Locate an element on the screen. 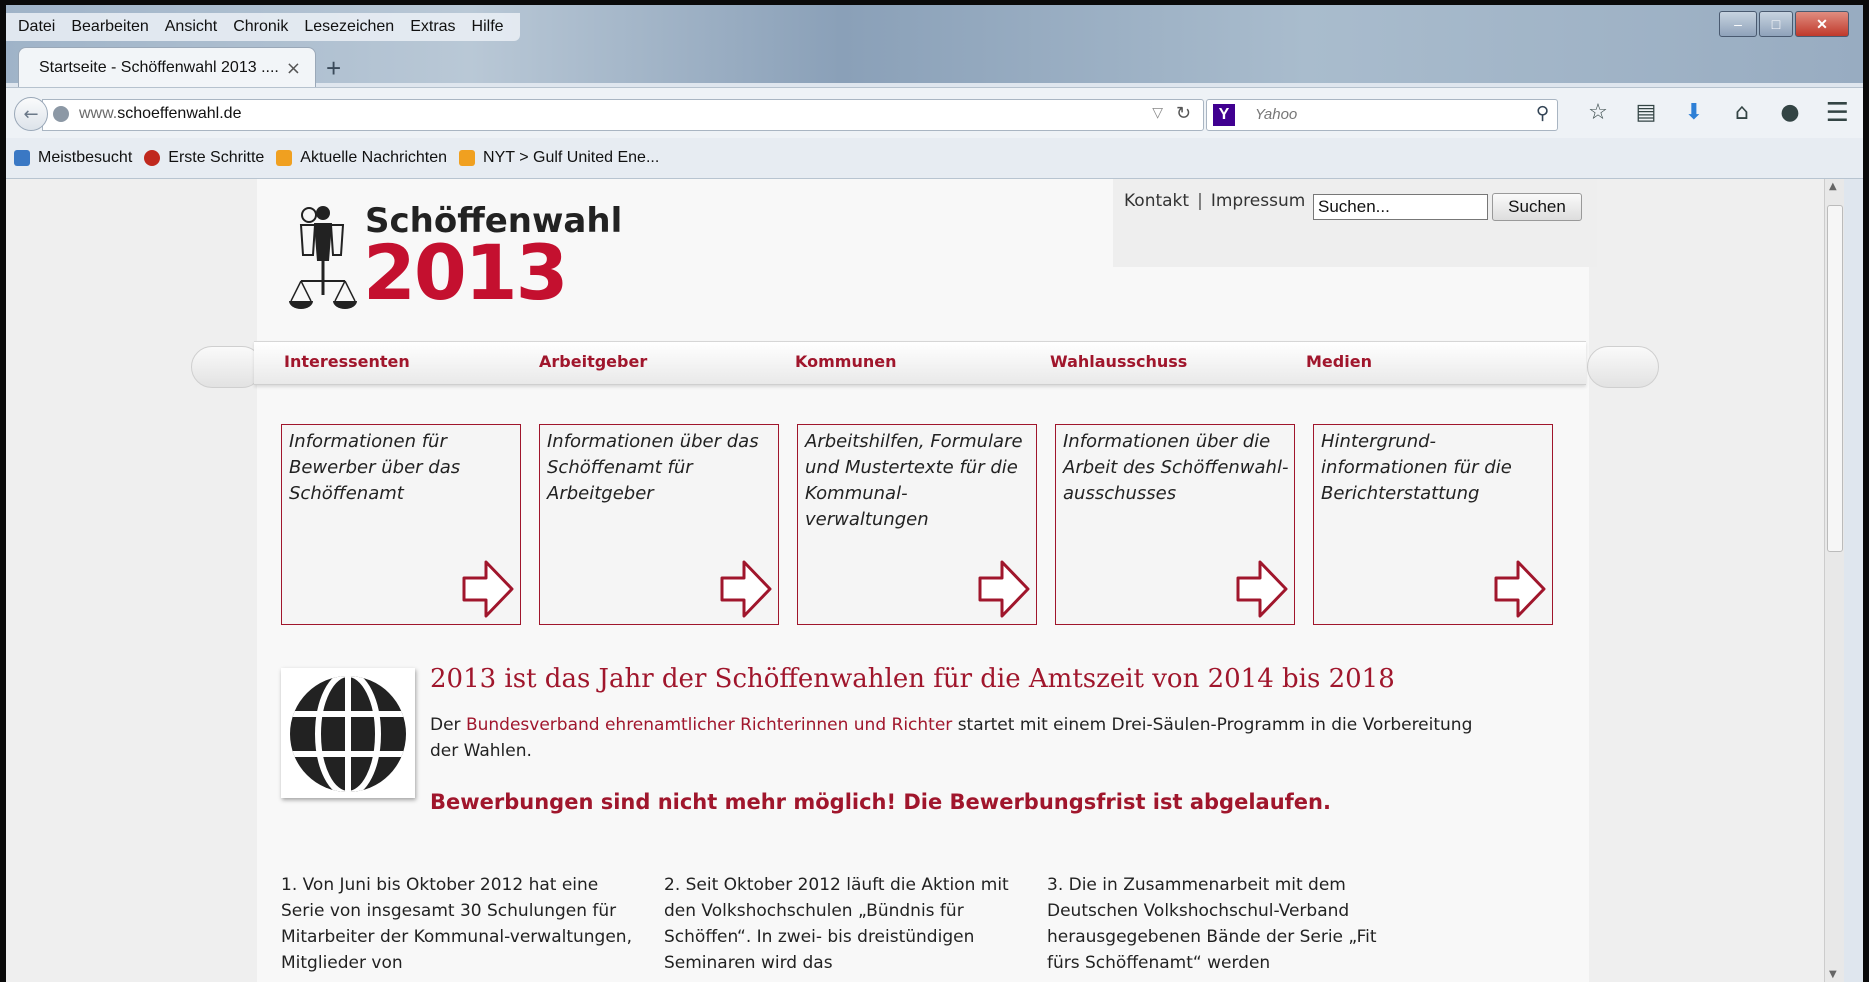  nav-wahlausschuss: Wahlausschuss is located at coordinates (1118, 361).